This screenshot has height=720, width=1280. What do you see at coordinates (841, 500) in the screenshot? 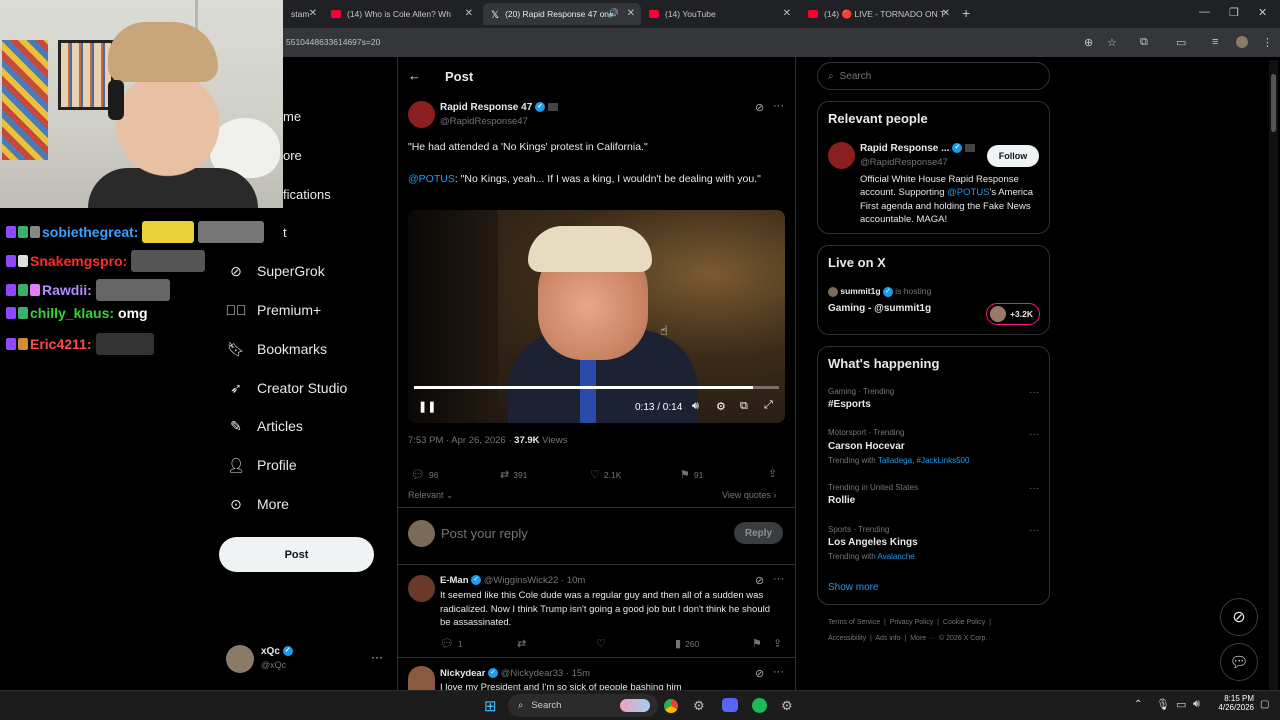
I see `trend-name: Rollie` at bounding box center [841, 500].